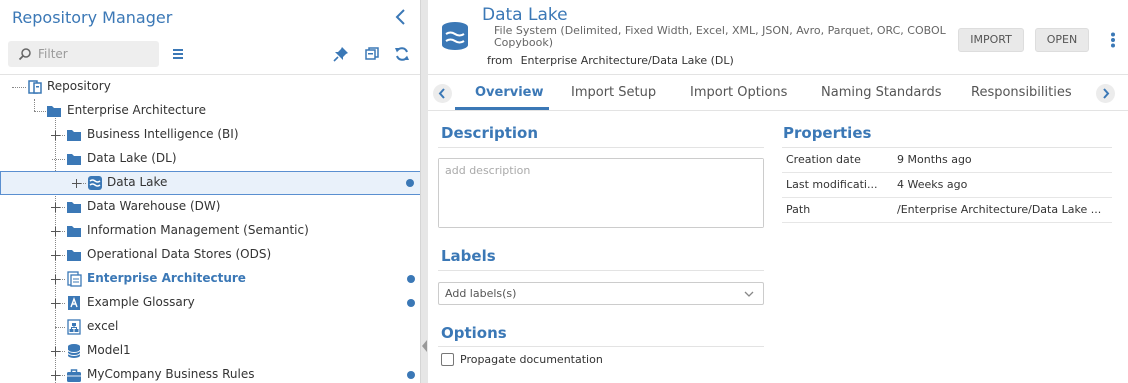 The image size is (1128, 383). Describe the element at coordinates (827, 133) in the screenshot. I see `properties-heading: Properties` at that location.